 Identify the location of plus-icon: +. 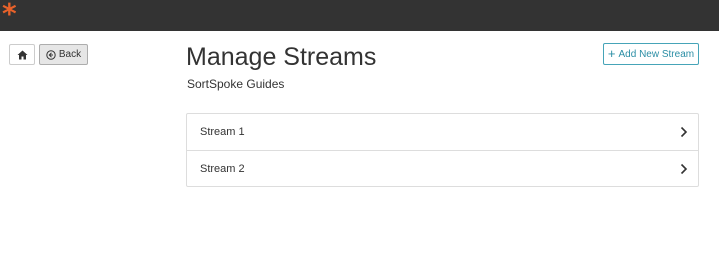
(611, 53).